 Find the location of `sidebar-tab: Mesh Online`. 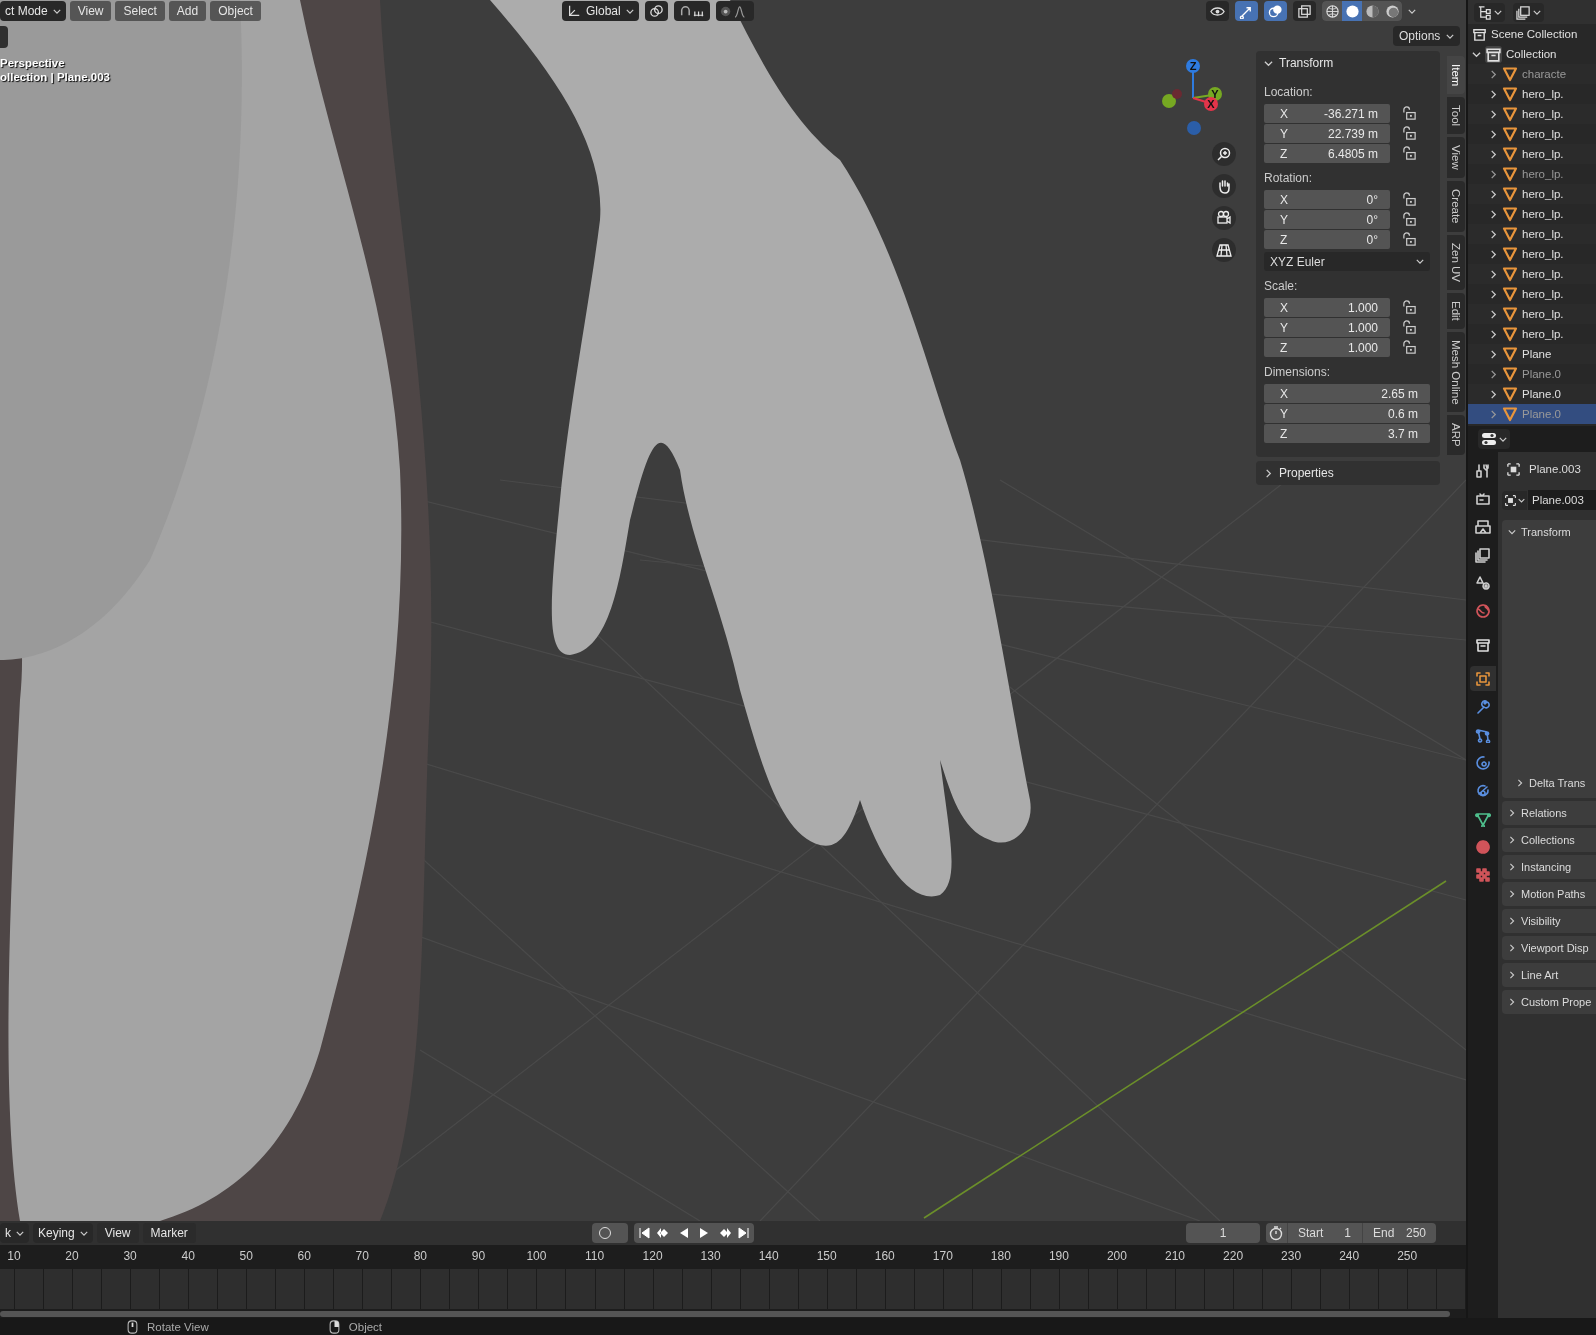

sidebar-tab: Mesh Online is located at coordinates (1456, 372).